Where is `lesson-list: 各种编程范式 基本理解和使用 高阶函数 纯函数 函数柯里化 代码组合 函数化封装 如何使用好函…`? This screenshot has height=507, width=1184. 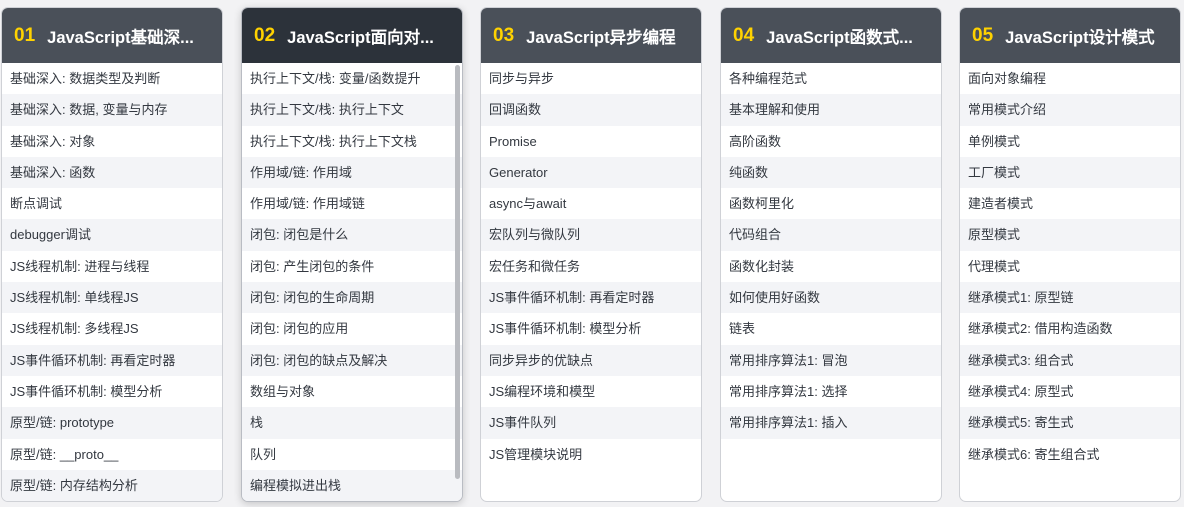 lesson-list: 各种编程范式 基本理解和使用 高阶函数 纯函数 函数柯里化 代码组合 函数化封装 如何使用好函… is located at coordinates (831, 251).